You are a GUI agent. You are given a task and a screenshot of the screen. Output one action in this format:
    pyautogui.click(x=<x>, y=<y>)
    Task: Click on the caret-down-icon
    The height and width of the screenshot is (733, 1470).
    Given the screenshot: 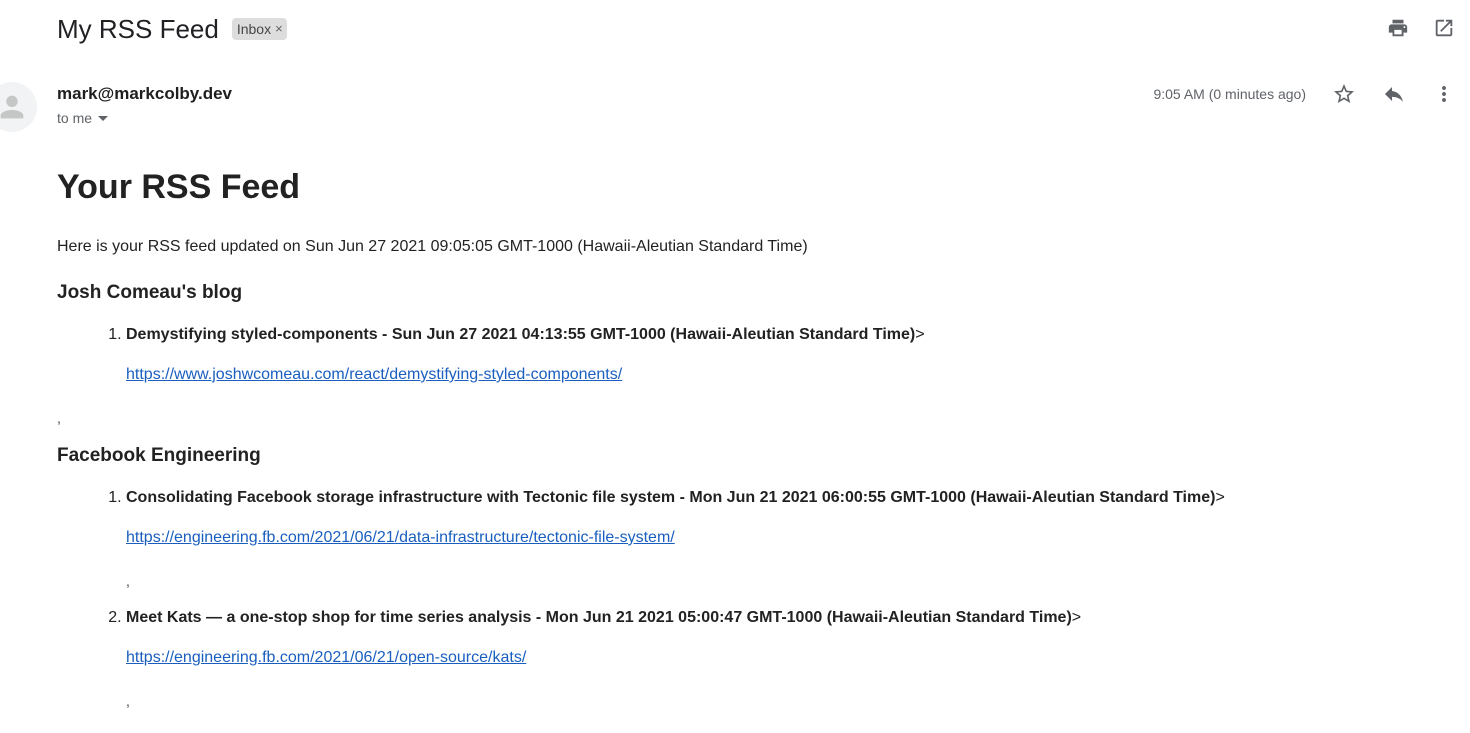 What is the action you would take?
    pyautogui.click(x=103, y=118)
    